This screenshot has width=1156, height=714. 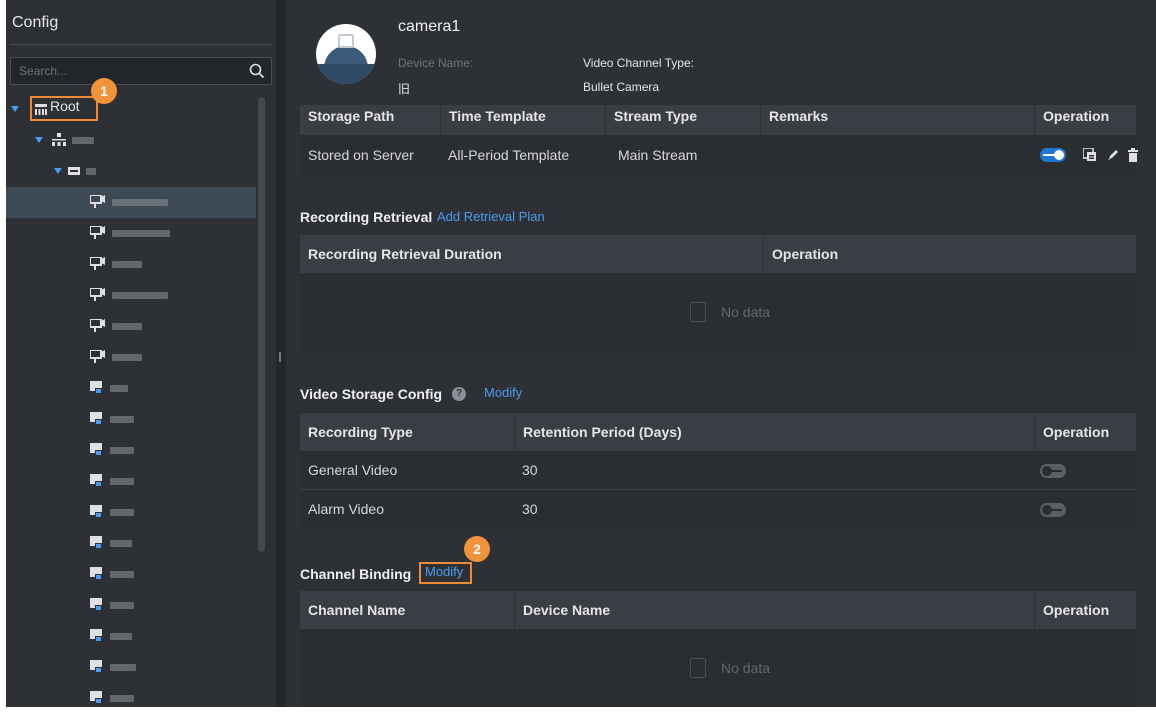 What do you see at coordinates (405, 254) in the screenshot?
I see `col-retrieval-duration: Recording Retrieval Duration` at bounding box center [405, 254].